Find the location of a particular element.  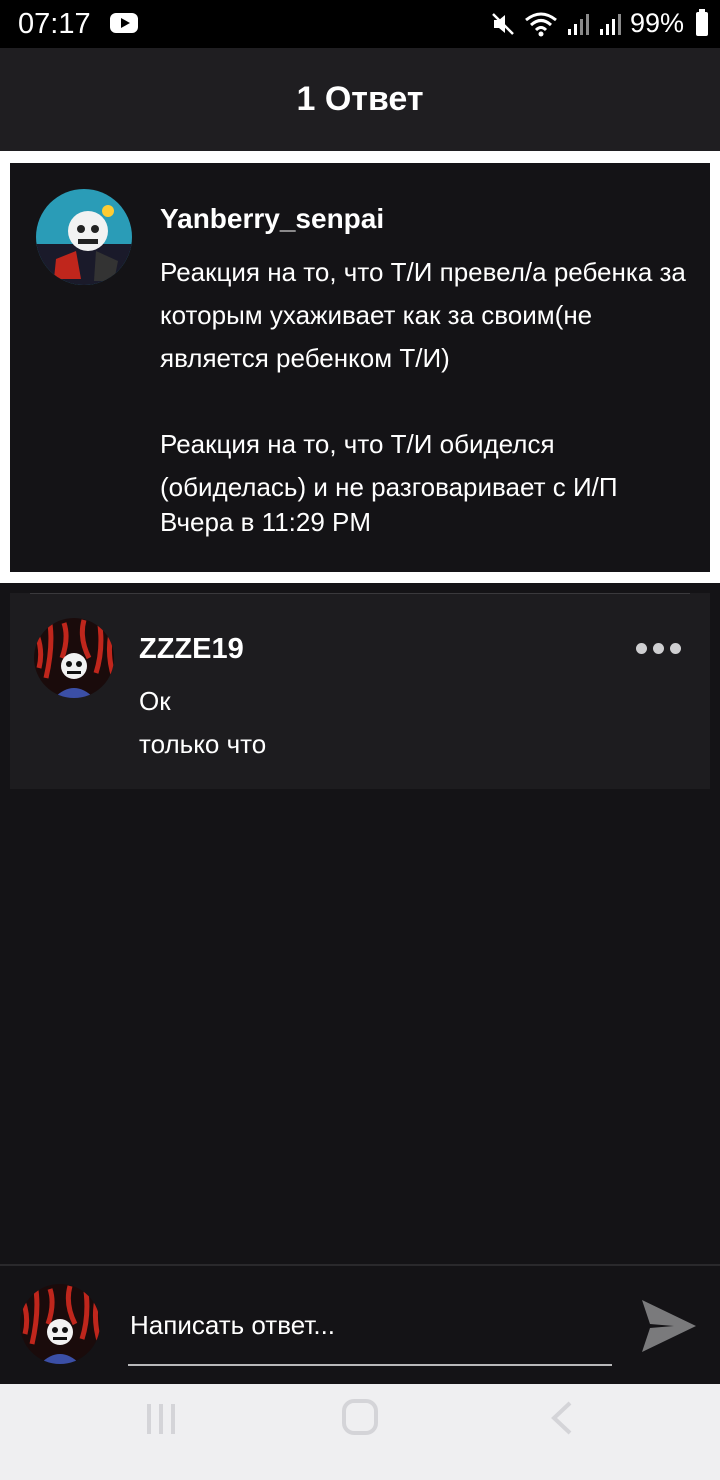

status-time: 07:17 is located at coordinates (54, 24).